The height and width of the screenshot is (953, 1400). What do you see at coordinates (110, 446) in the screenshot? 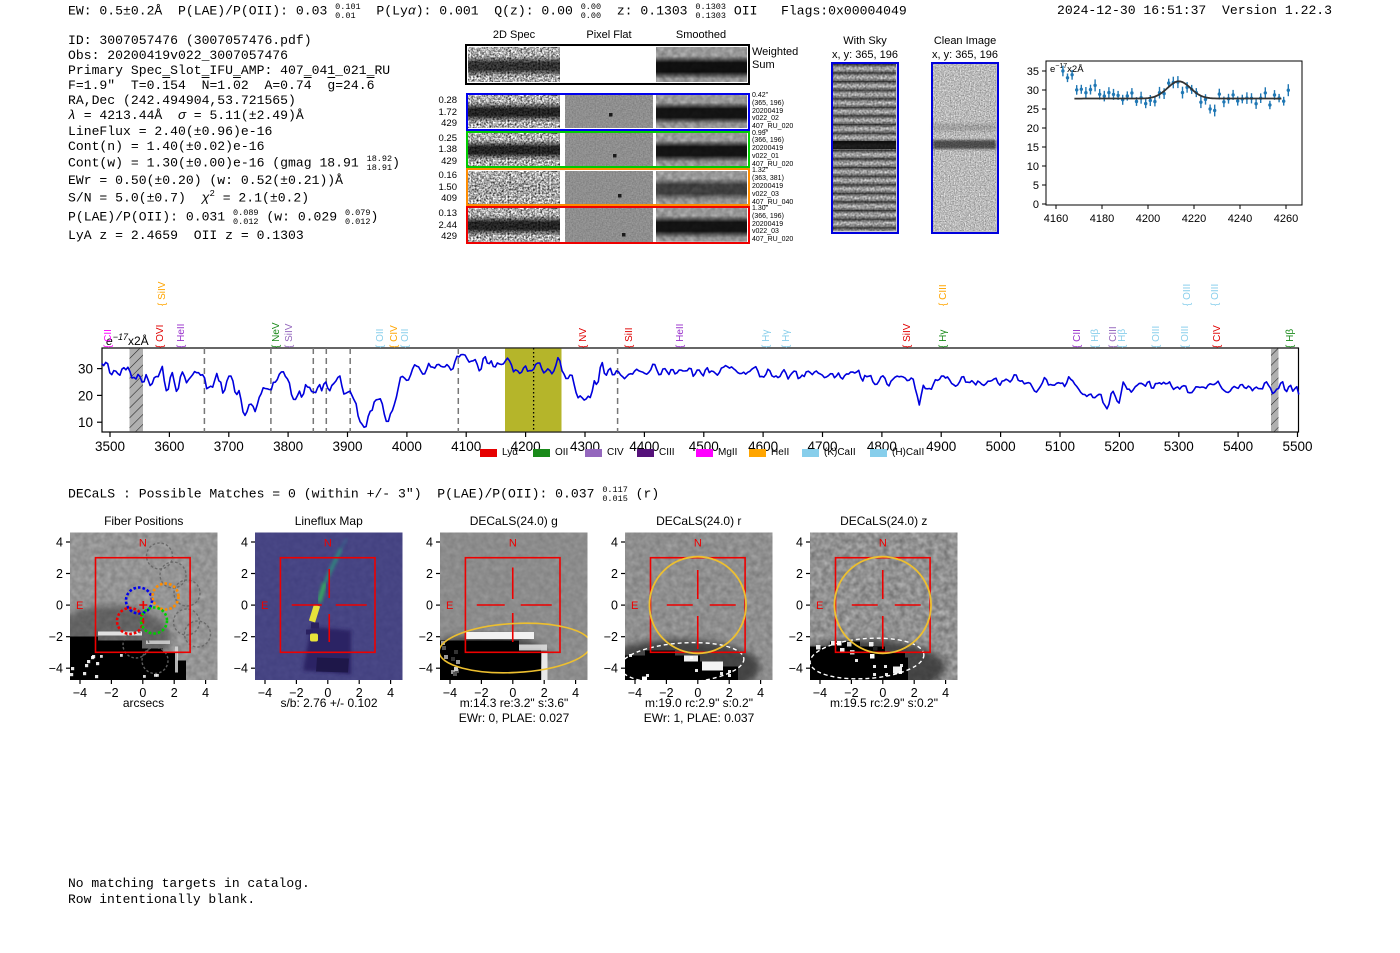
I see `svg-text: 3500` at bounding box center [110, 446].